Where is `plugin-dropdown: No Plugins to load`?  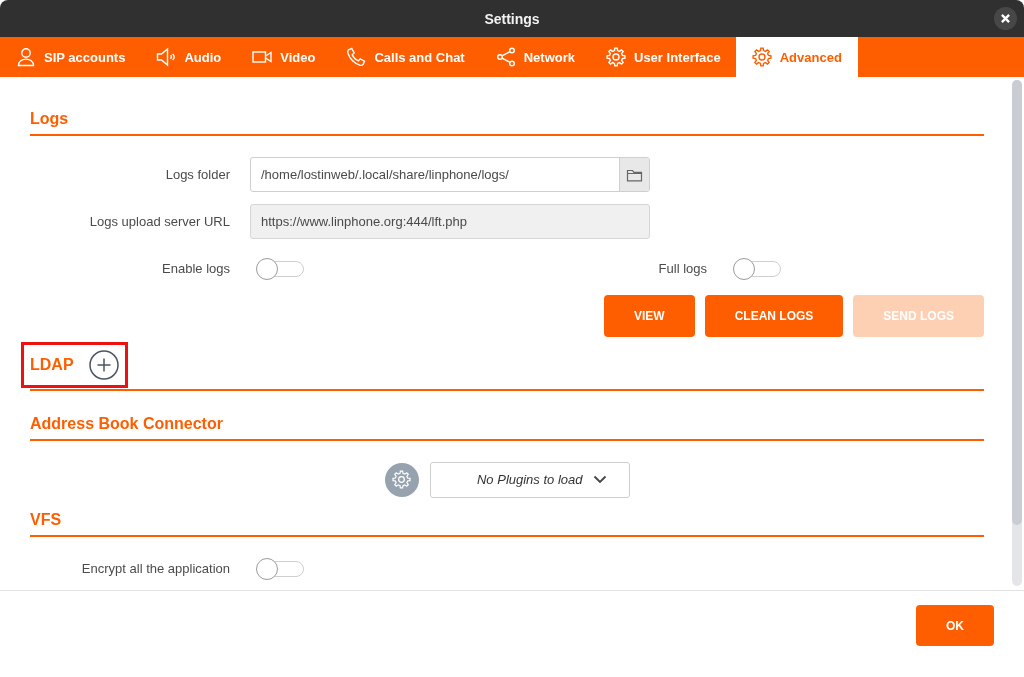 plugin-dropdown: No Plugins to load is located at coordinates (529, 479).